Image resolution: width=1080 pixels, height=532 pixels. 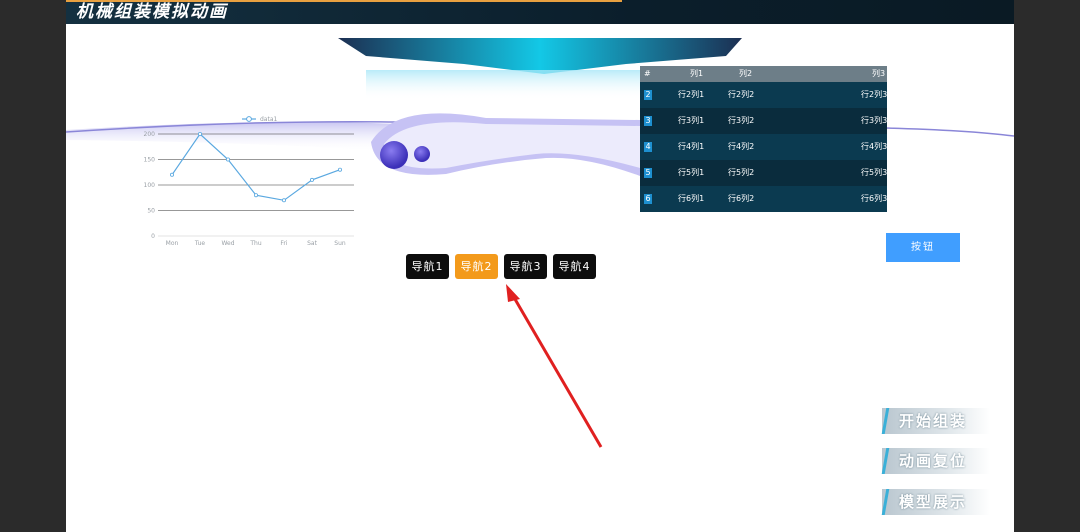 What do you see at coordinates (427, 266) in the screenshot?
I see `nav-button-1: 导航1` at bounding box center [427, 266].